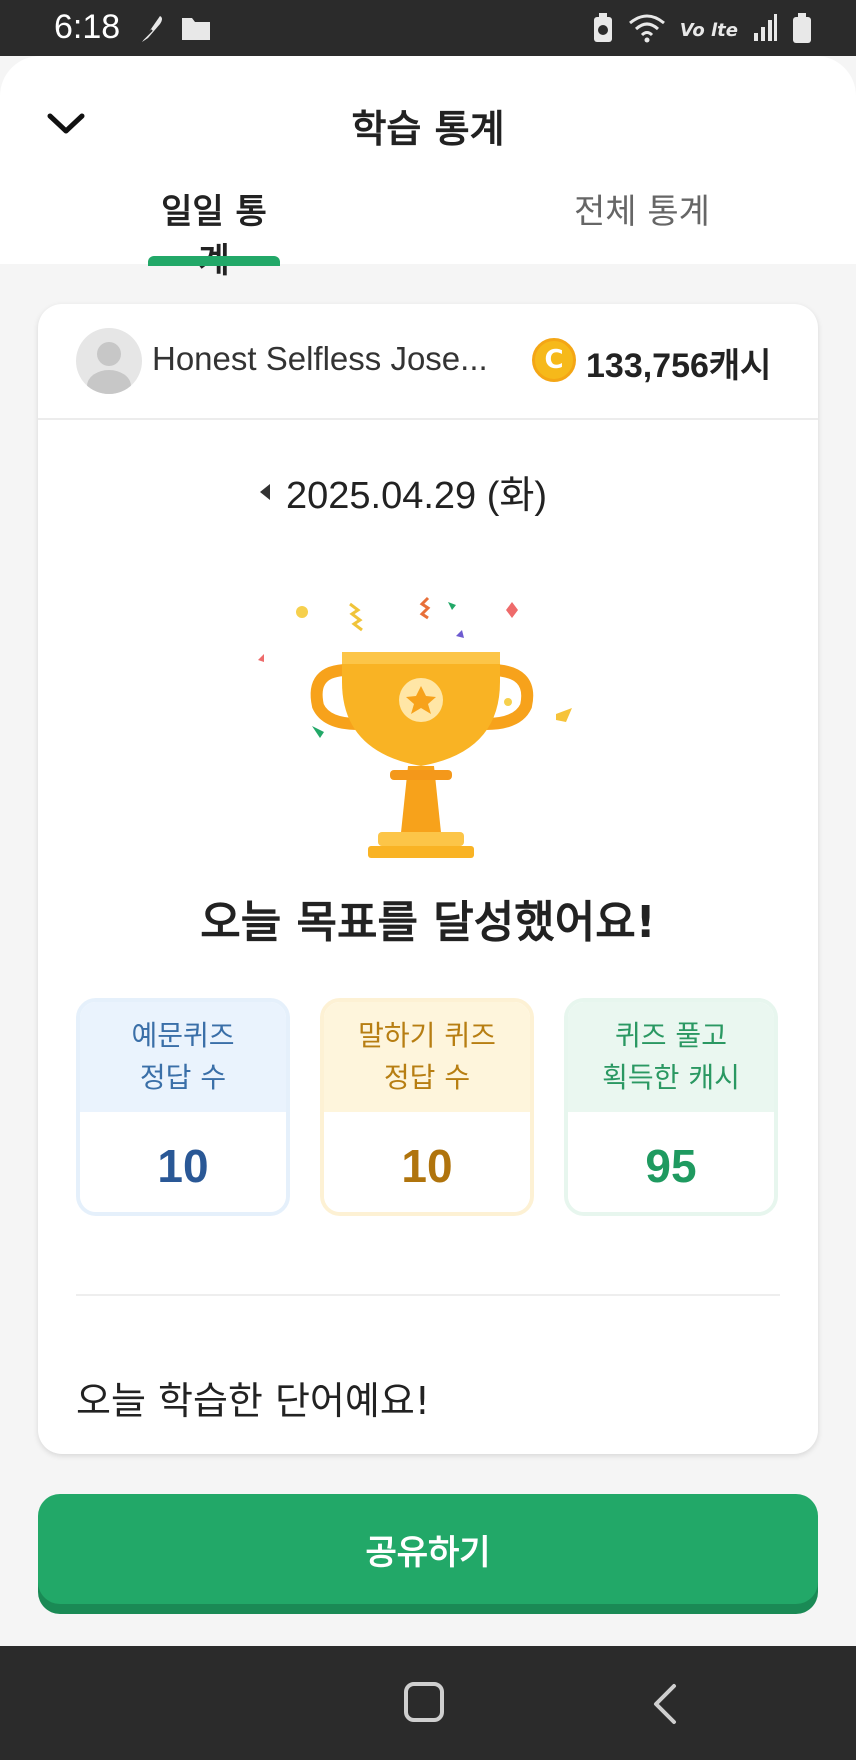 This screenshot has width=856, height=1760. I want to click on home-square-icon, so click(424, 1702).